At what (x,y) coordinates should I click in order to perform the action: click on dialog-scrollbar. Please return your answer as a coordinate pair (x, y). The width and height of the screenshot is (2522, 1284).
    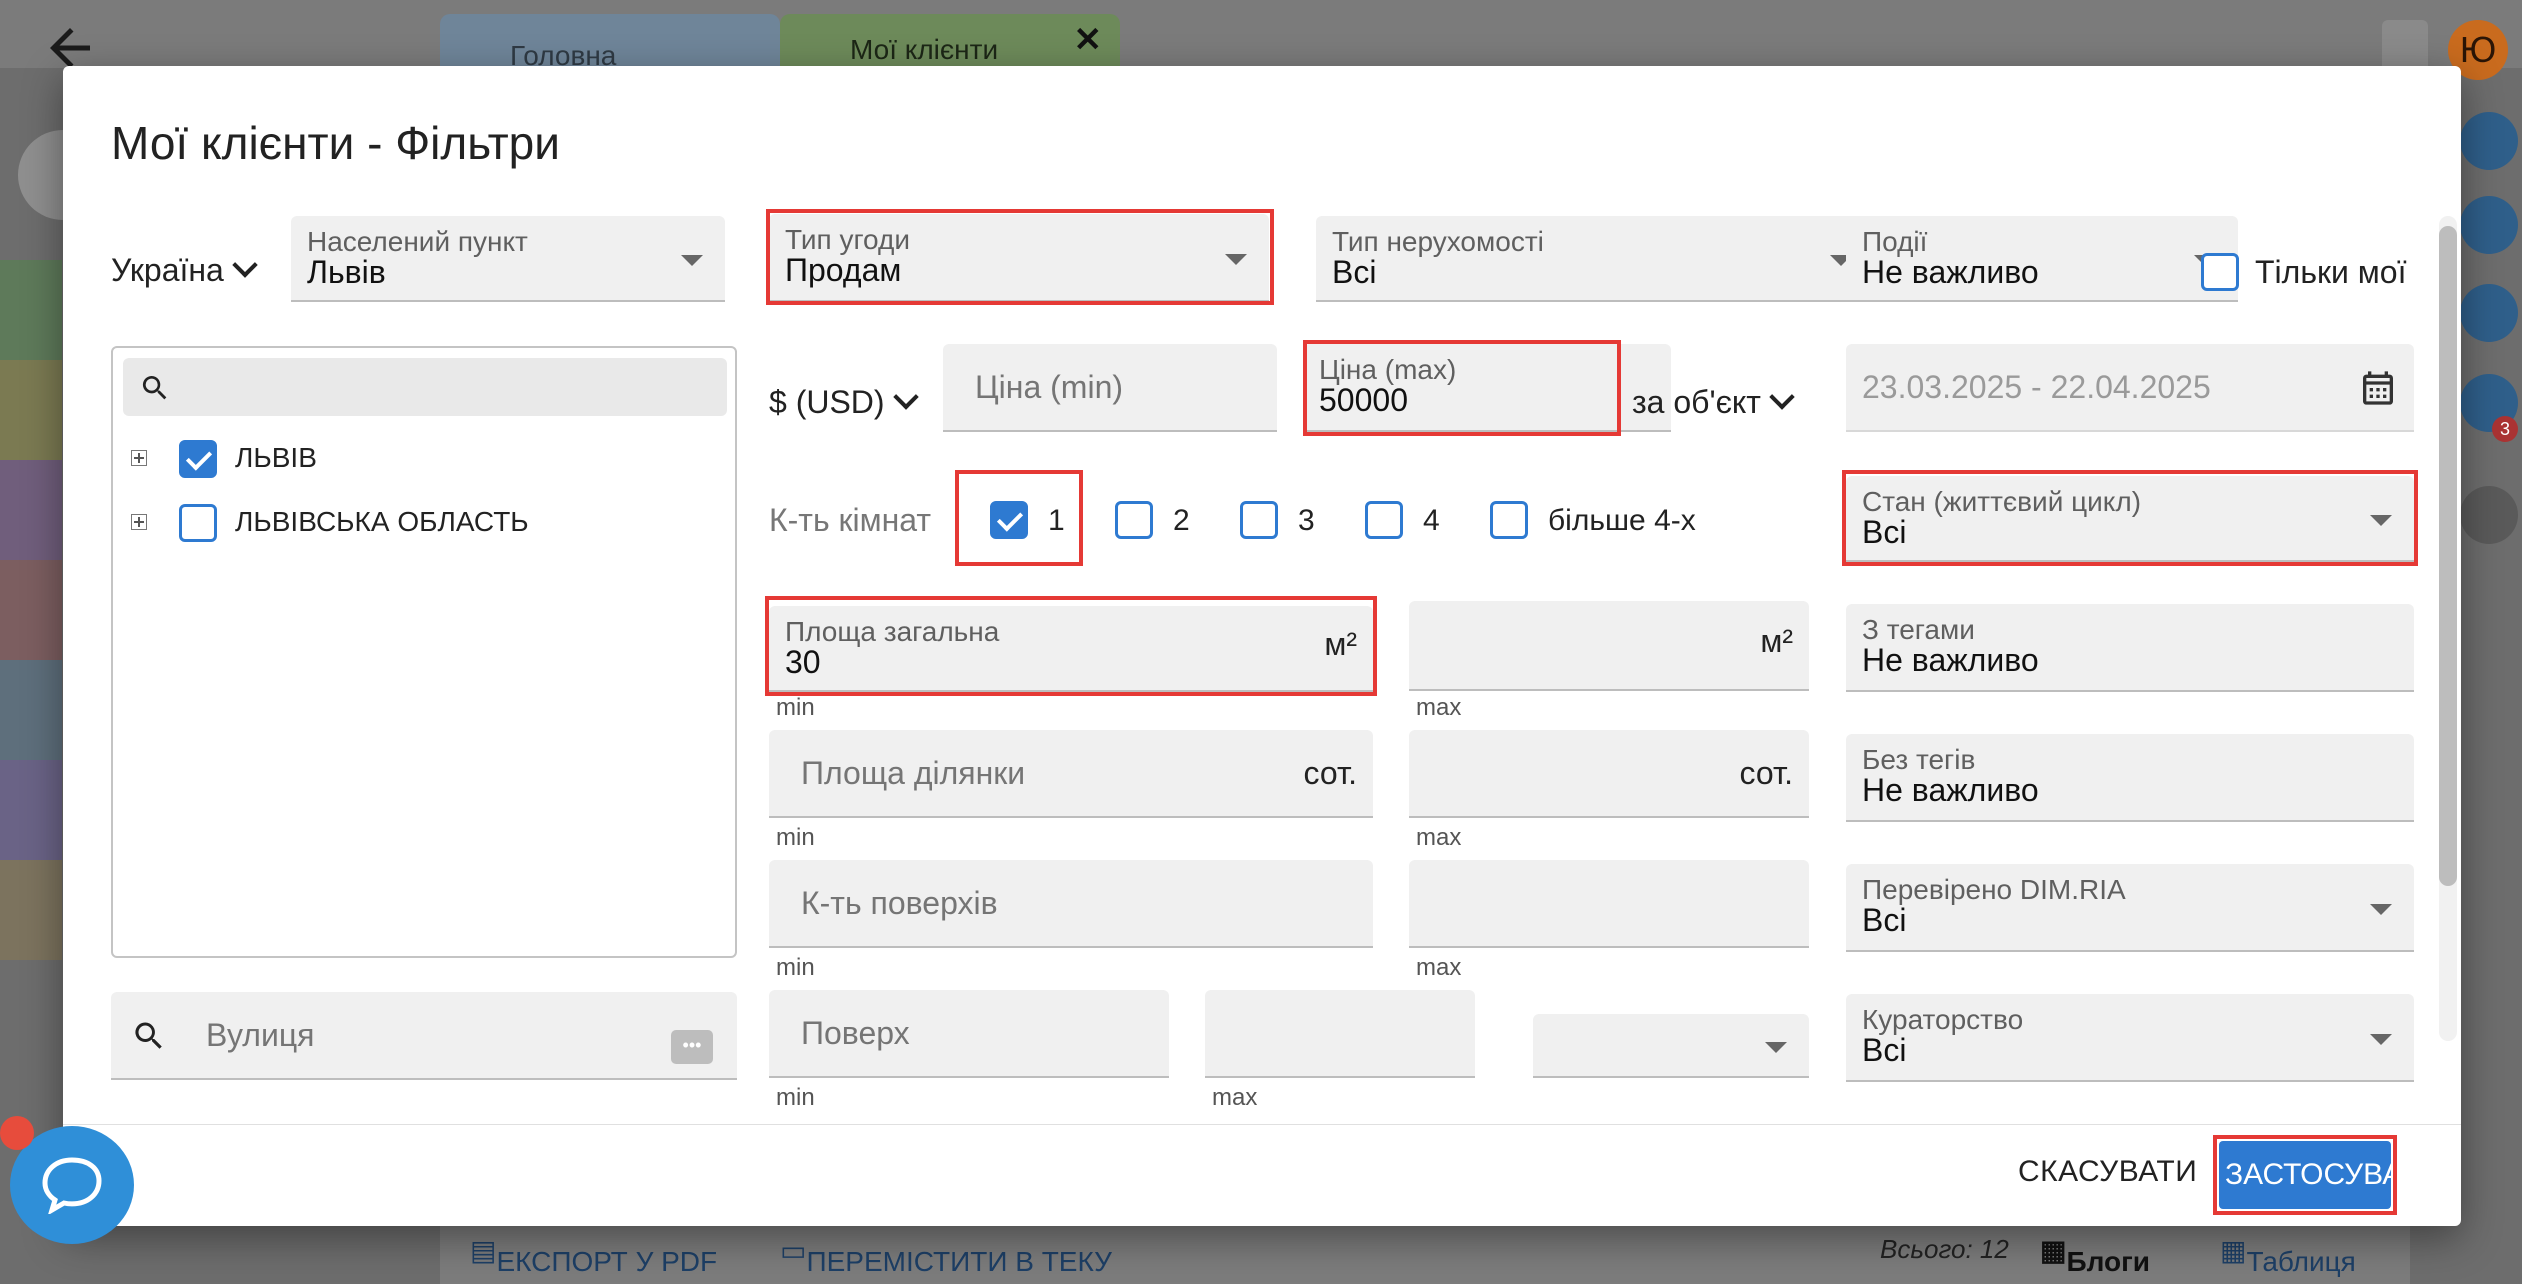
    Looking at the image, I should click on (2448, 628).